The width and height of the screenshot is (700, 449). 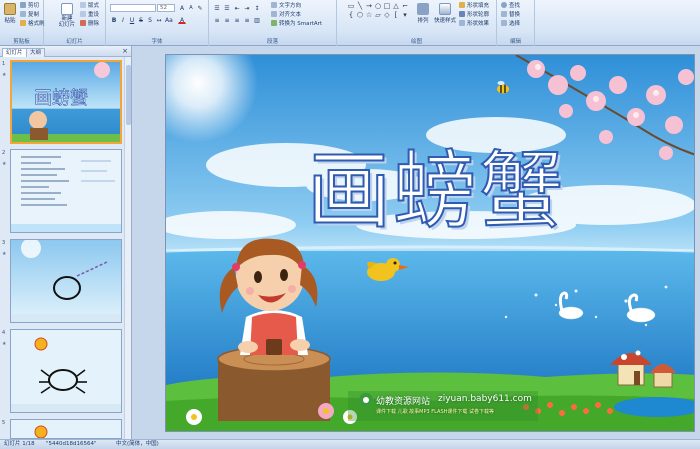 I want to click on thumbnail-row: 1 ★ 画螃蟹, so click(x=62, y=103).